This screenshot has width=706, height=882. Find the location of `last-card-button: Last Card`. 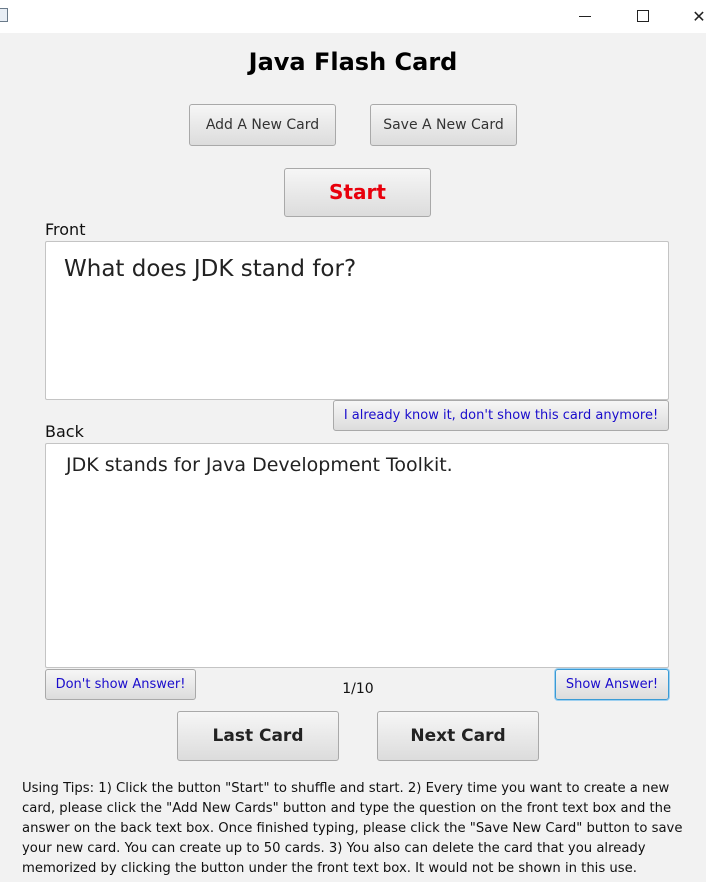

last-card-button: Last Card is located at coordinates (258, 736).